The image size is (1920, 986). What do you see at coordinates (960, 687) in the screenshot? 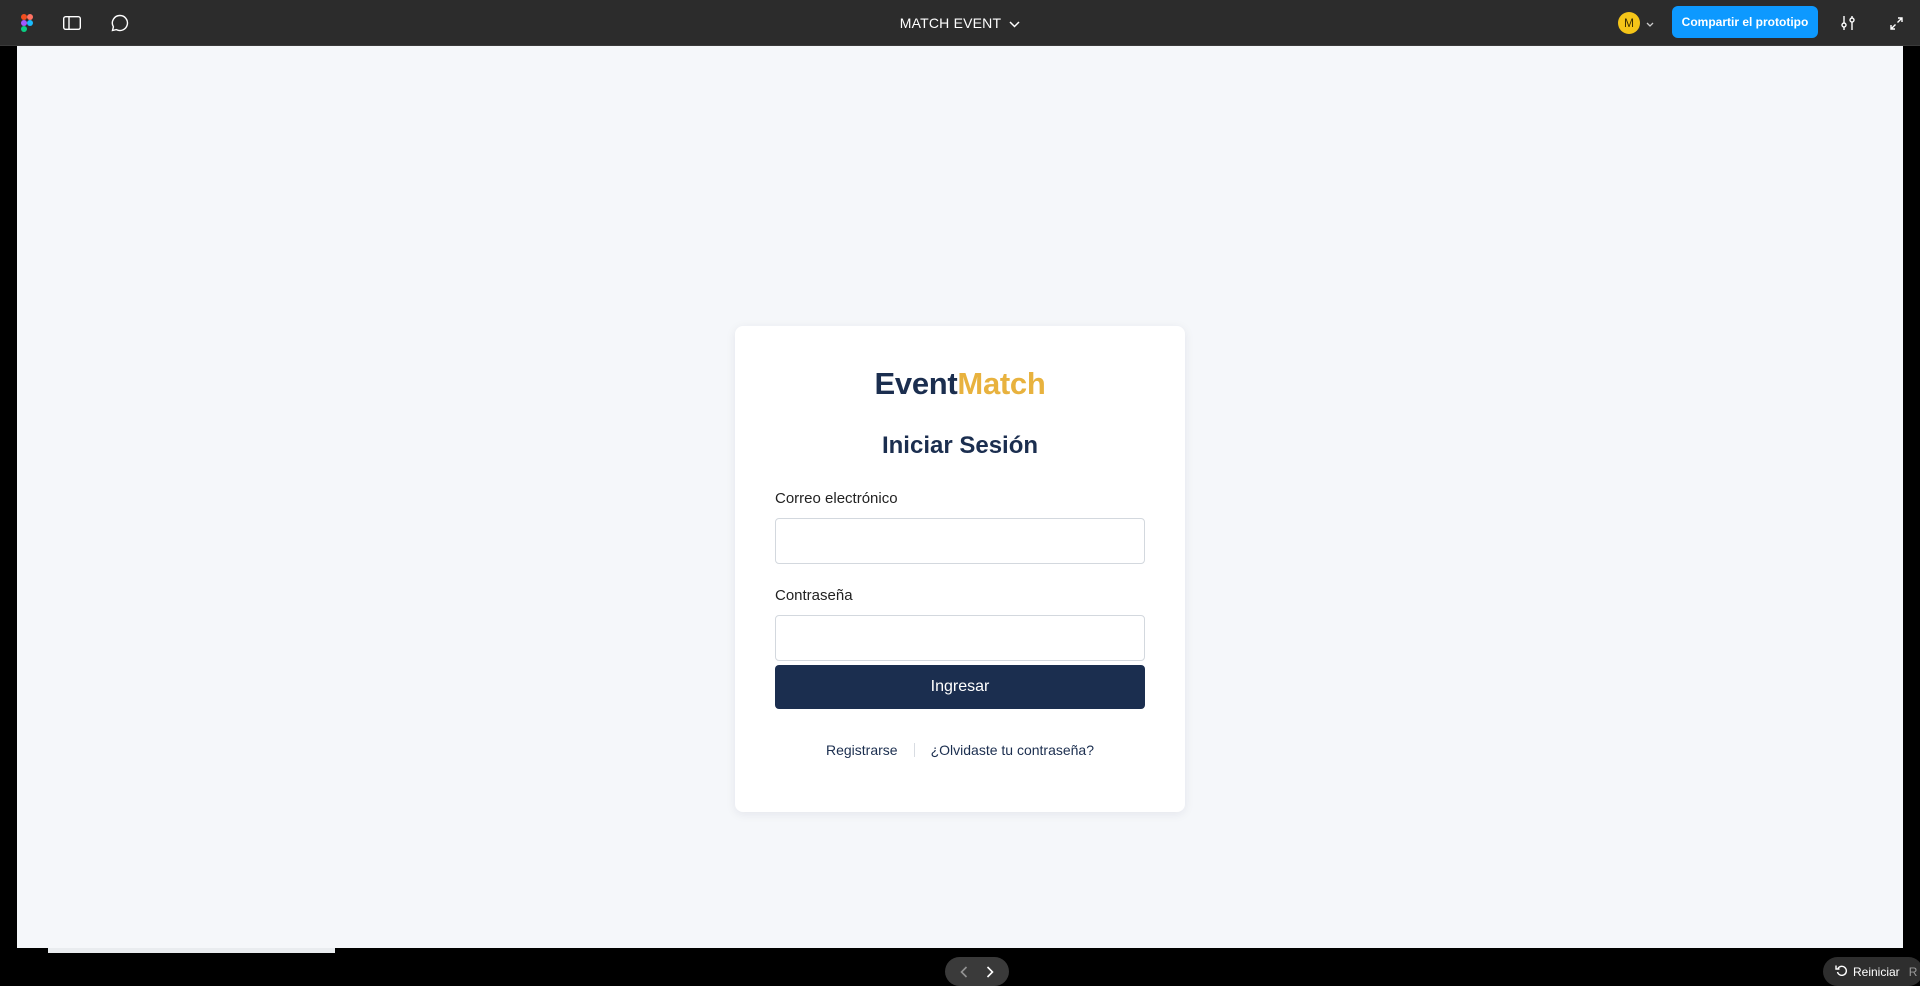
I see `login-submit-button: Ingresar` at bounding box center [960, 687].